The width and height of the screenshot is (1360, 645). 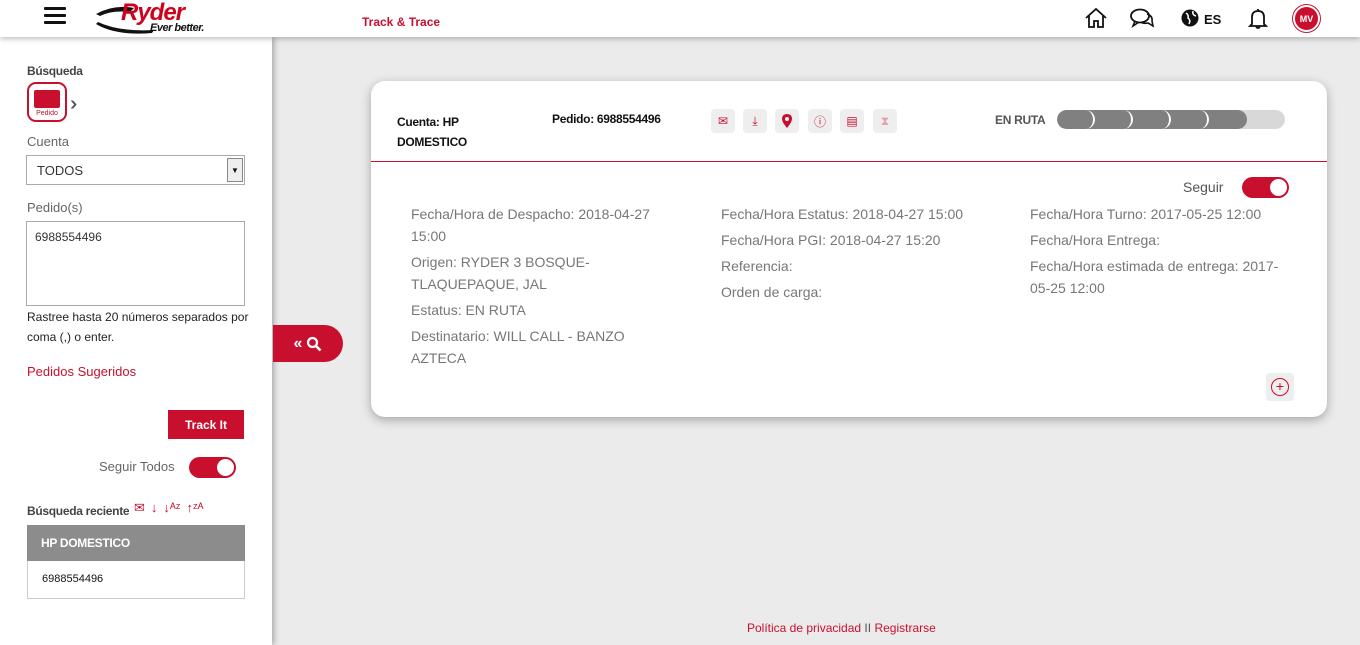 I want to click on divider, so click(x=849, y=161).